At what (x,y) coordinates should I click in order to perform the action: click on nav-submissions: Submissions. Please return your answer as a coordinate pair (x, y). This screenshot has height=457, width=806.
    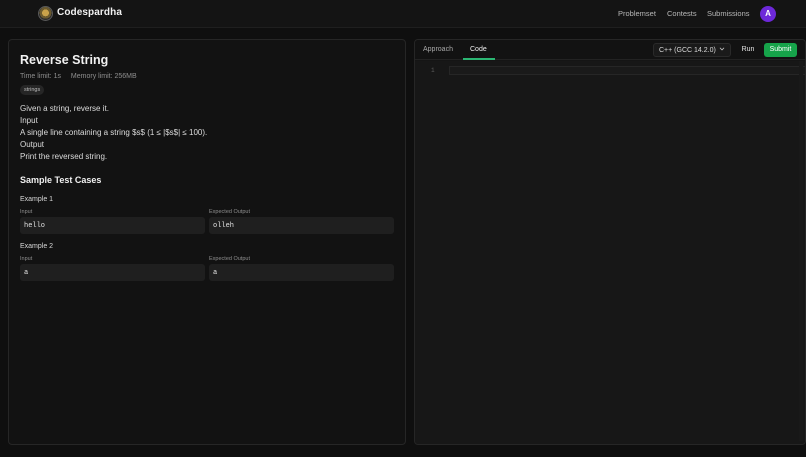
    Looking at the image, I should click on (728, 13).